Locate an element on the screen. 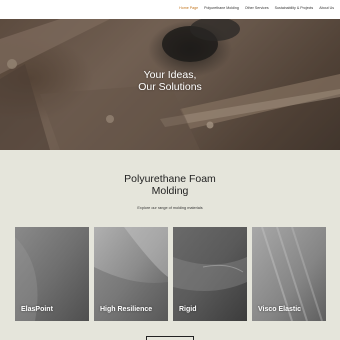  card-high-resilience: High Resilience is located at coordinates (131, 274).